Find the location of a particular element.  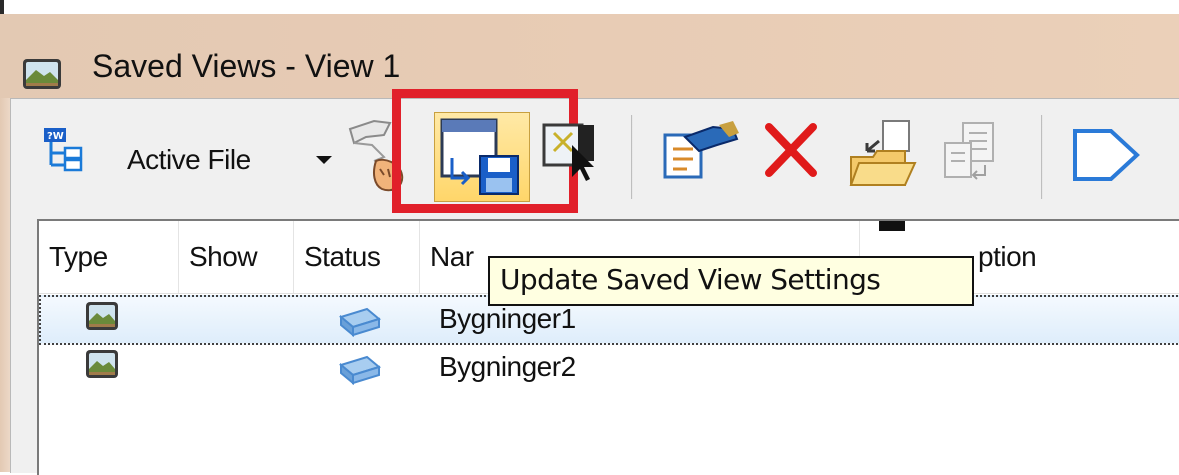

update-saved-view-icon is located at coordinates (479, 156).